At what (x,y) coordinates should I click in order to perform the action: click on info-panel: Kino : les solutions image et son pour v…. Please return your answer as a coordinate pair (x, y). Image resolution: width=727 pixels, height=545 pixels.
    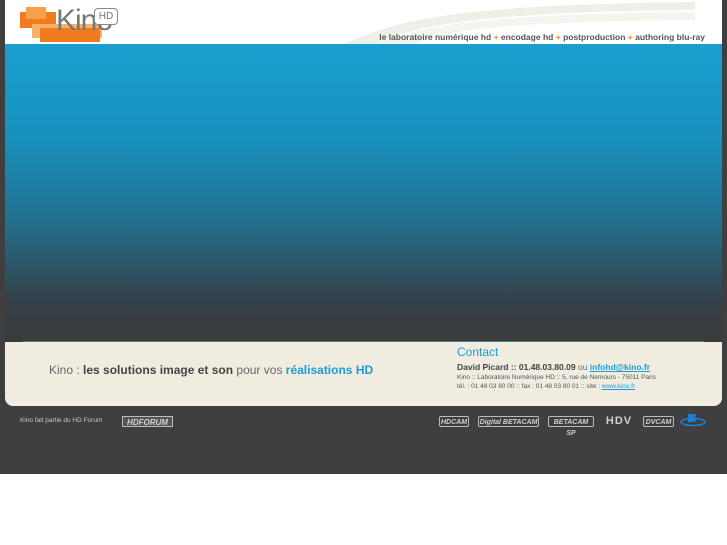
    Looking at the image, I should click on (363, 374).